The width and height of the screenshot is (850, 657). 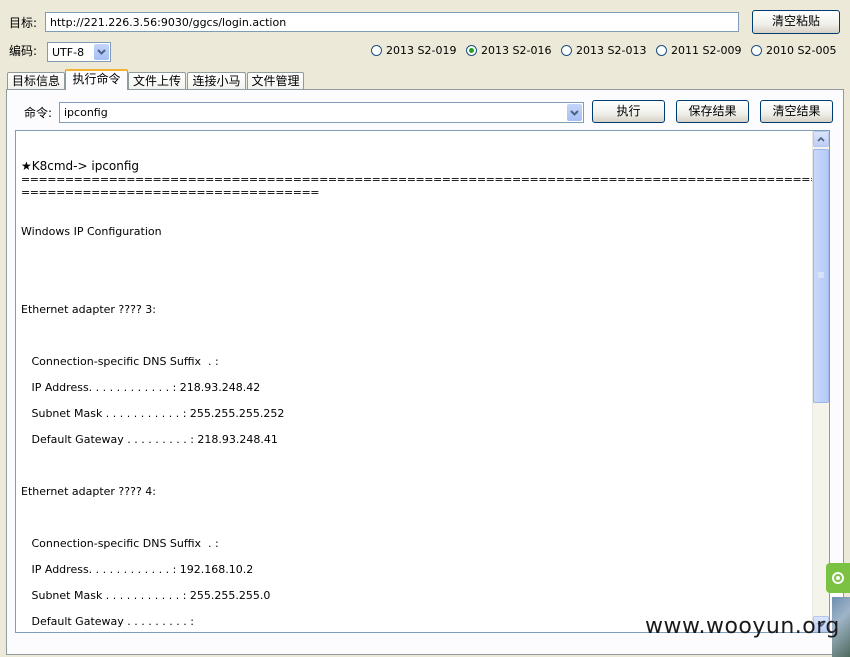 I want to click on encoding-select: UTF-8, so click(x=79, y=52).